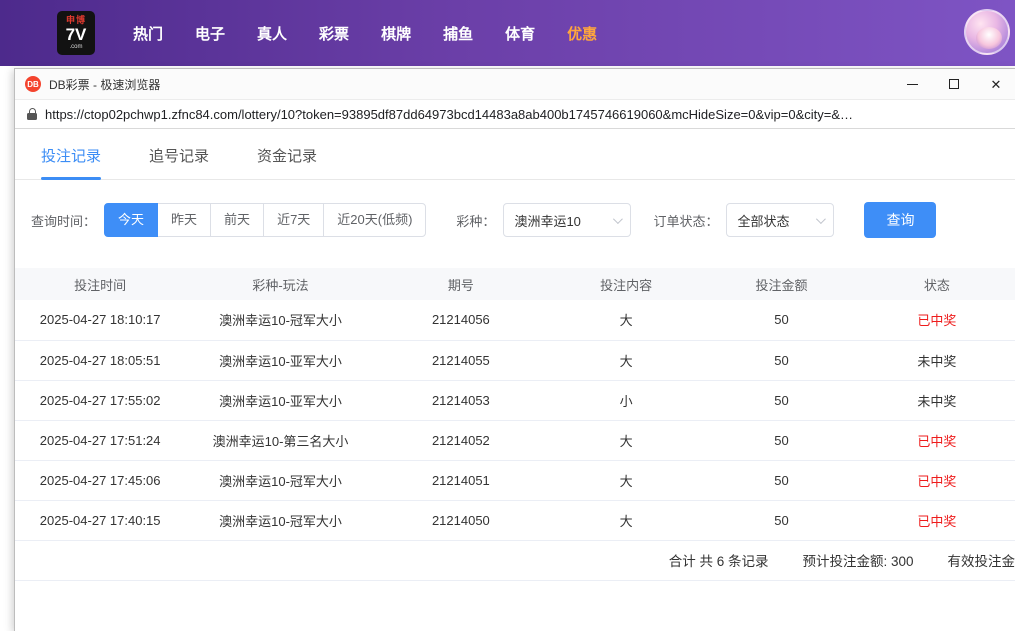 This screenshot has width=1015, height=631. I want to click on site-logo-text-sub: .com, so click(75, 47).